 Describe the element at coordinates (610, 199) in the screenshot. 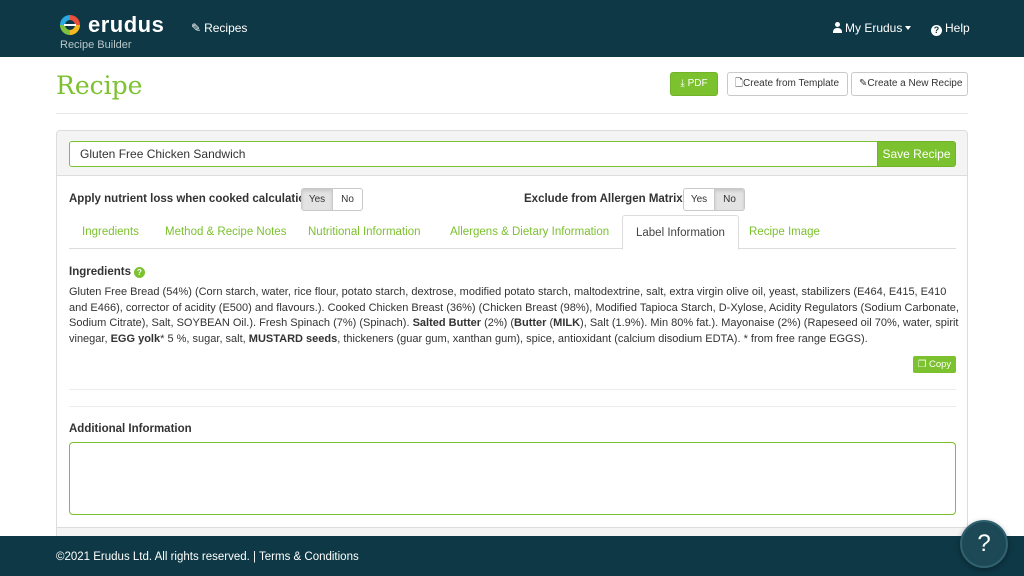

I see `exclude-allergen-label: Exclude from Allergen Matrix? :` at that location.